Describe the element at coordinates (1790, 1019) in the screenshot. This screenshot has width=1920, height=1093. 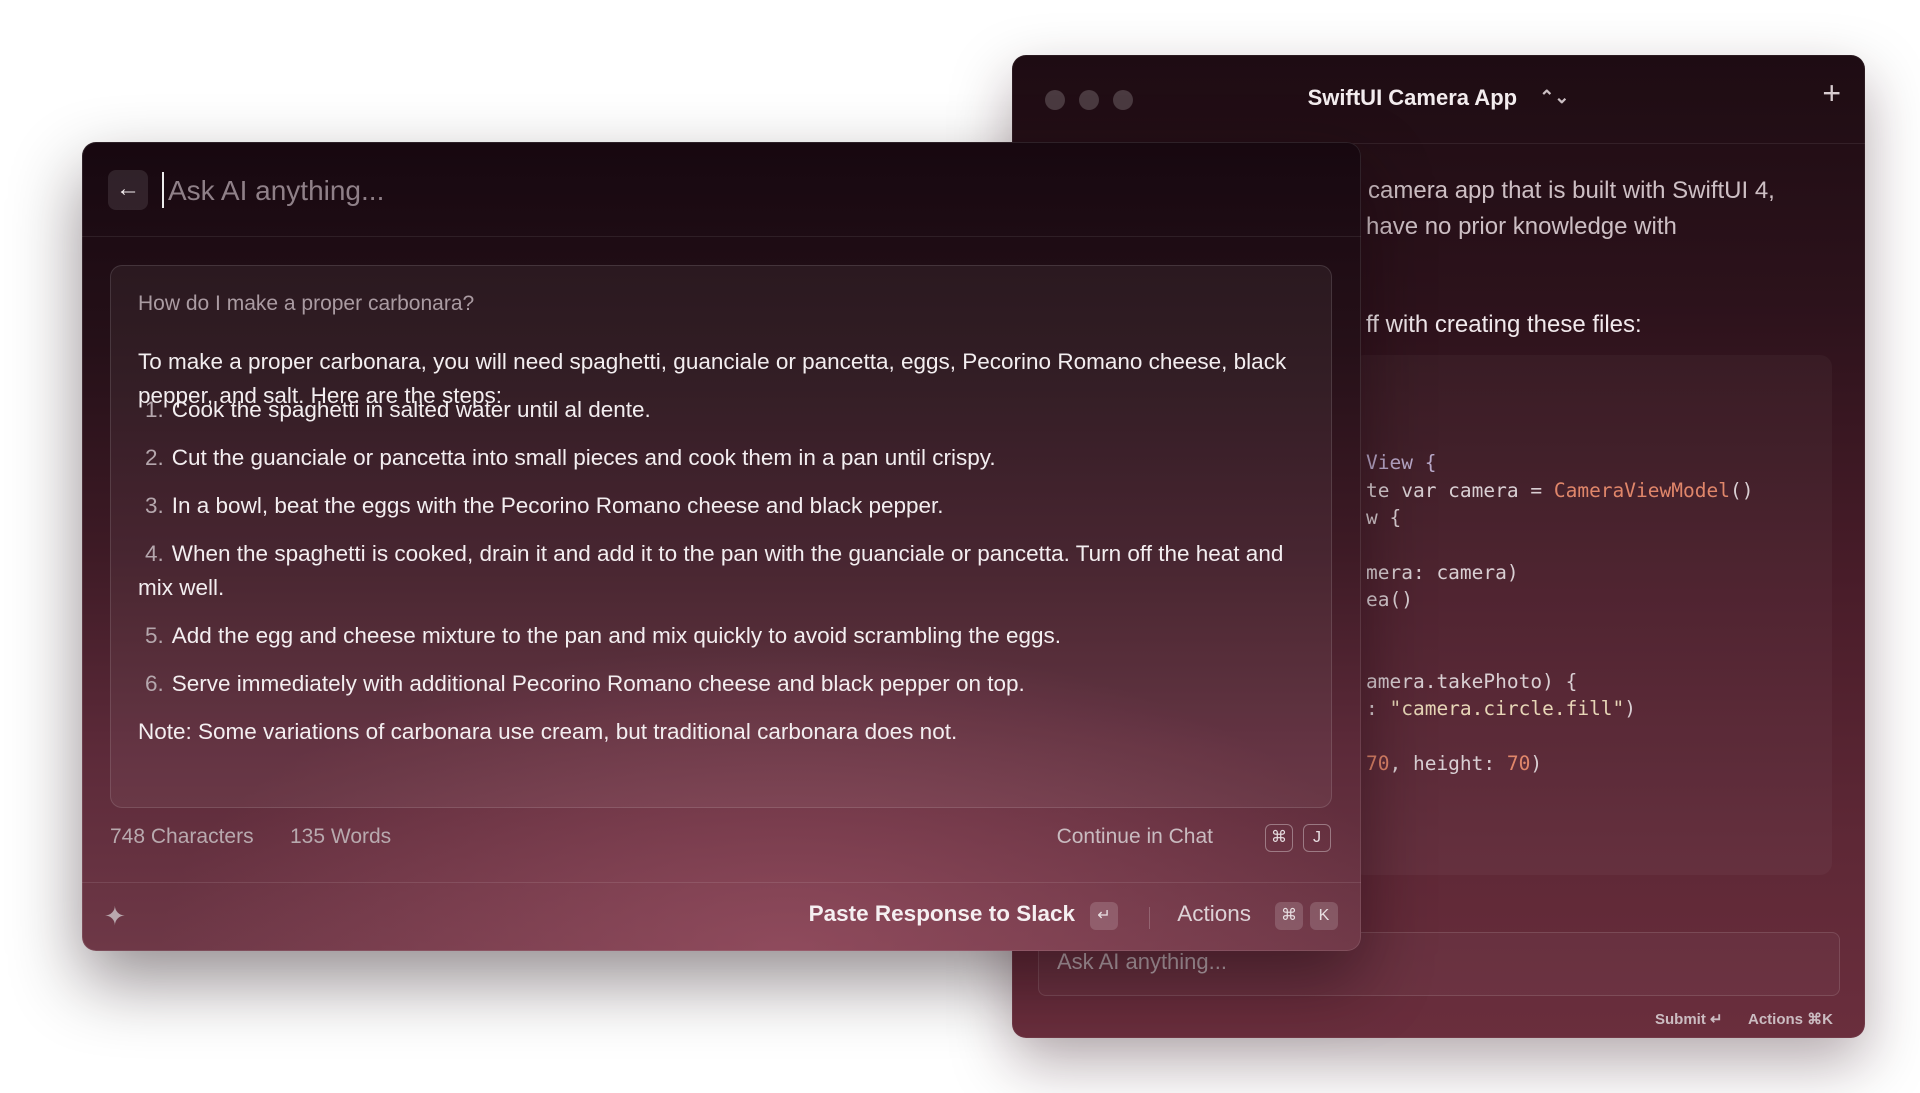
I see `chat-actions-button: Actions ⌘K` at that location.